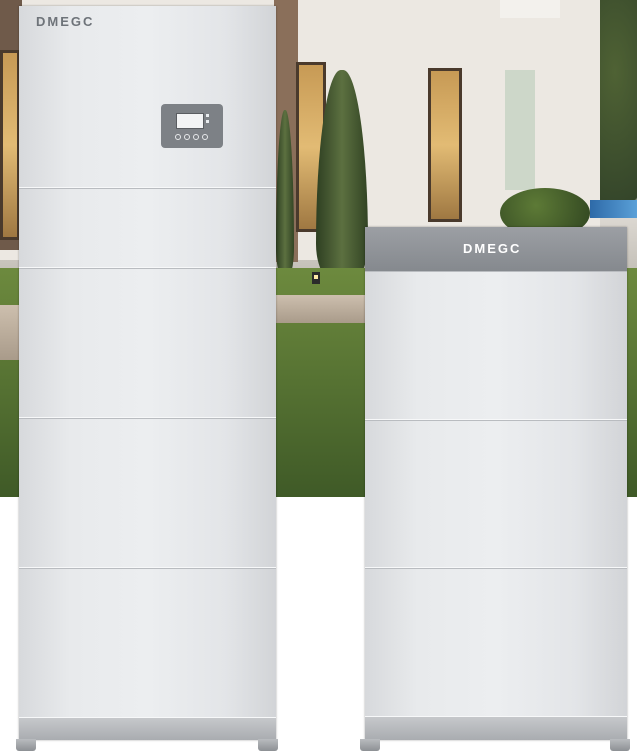  What do you see at coordinates (520, 130) in the screenshot?
I see `opening-garden` at bounding box center [520, 130].